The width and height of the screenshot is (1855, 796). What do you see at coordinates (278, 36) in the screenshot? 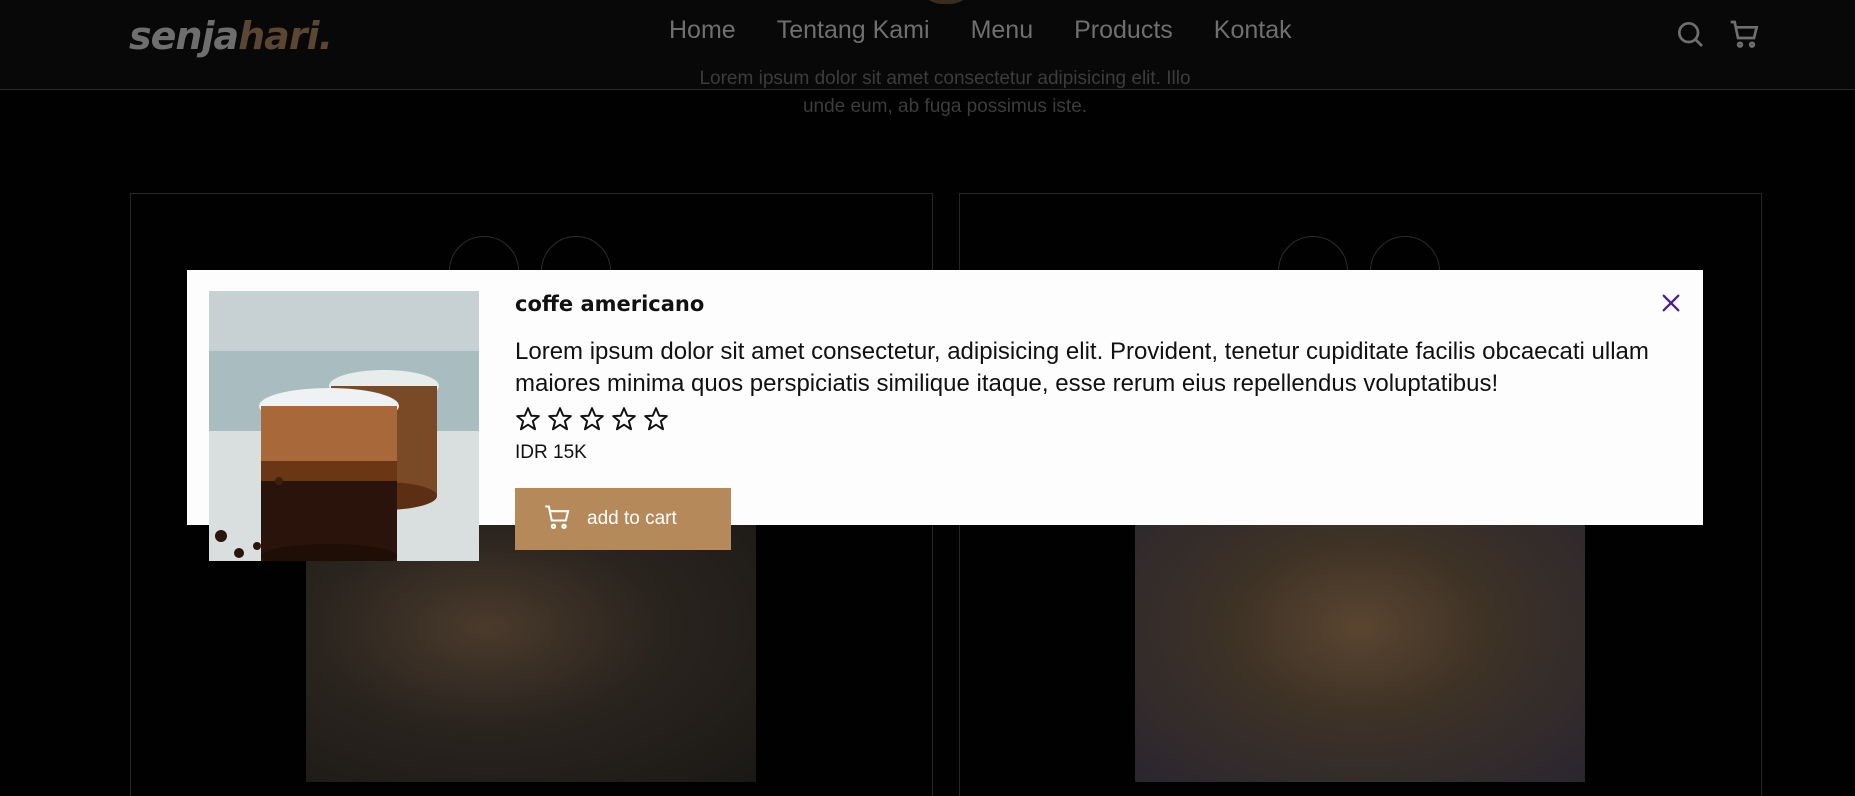
I see `brand-part-2: hari` at bounding box center [278, 36].